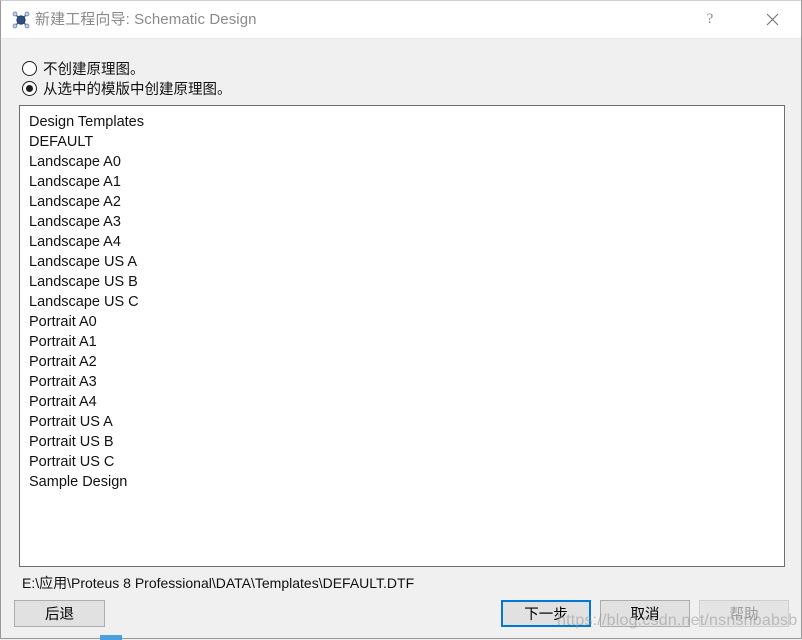 Image resolution: width=802 pixels, height=640 pixels. What do you see at coordinates (402, 142) in the screenshot?
I see `list-item: DEFAULT` at bounding box center [402, 142].